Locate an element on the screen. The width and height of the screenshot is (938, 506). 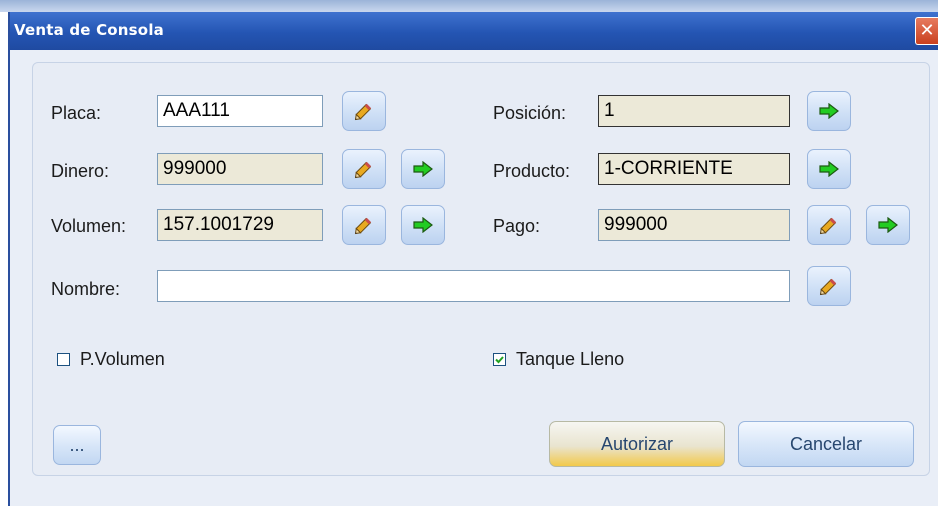
volumen-input: 157.1001729 is located at coordinates (240, 225).